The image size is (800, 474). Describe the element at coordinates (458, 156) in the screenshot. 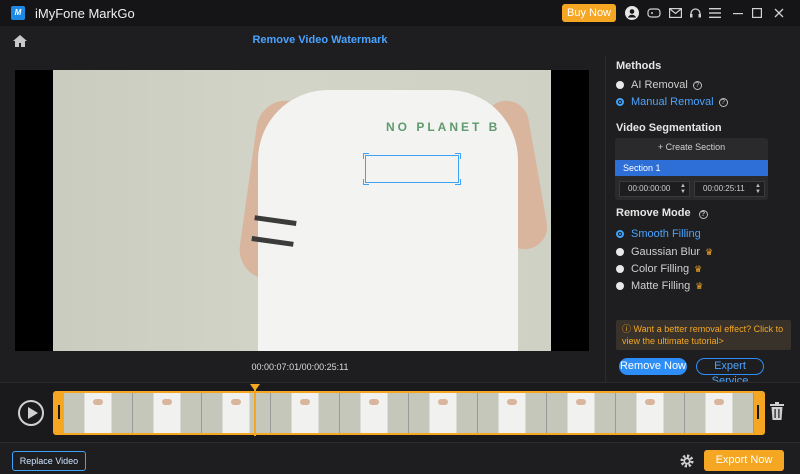

I see `selection-handle-top-right` at that location.